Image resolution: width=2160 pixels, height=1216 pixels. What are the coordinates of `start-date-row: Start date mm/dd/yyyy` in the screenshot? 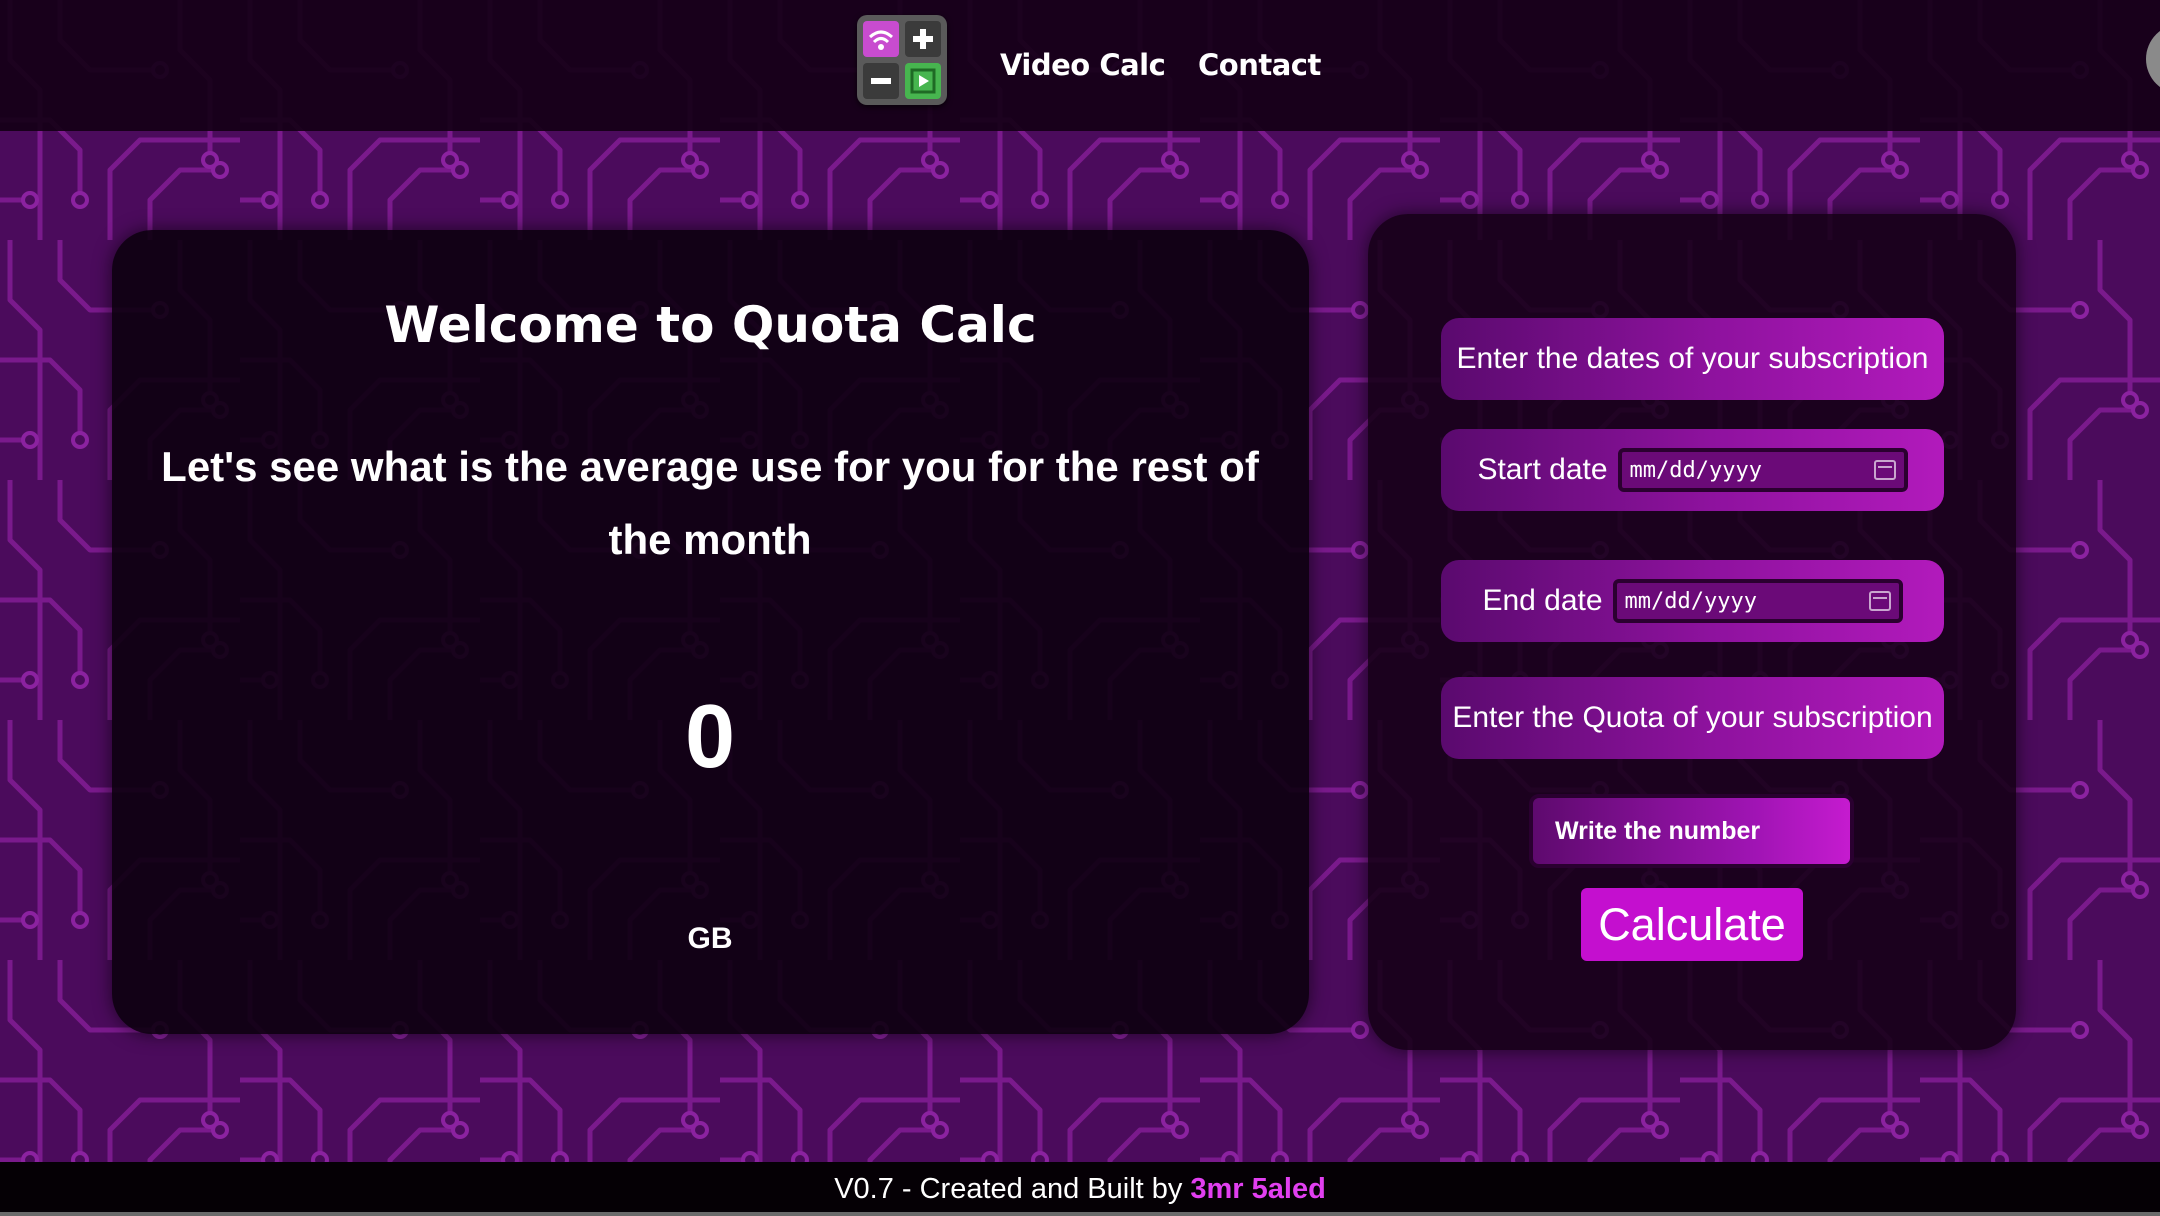 It's located at (1692, 470).